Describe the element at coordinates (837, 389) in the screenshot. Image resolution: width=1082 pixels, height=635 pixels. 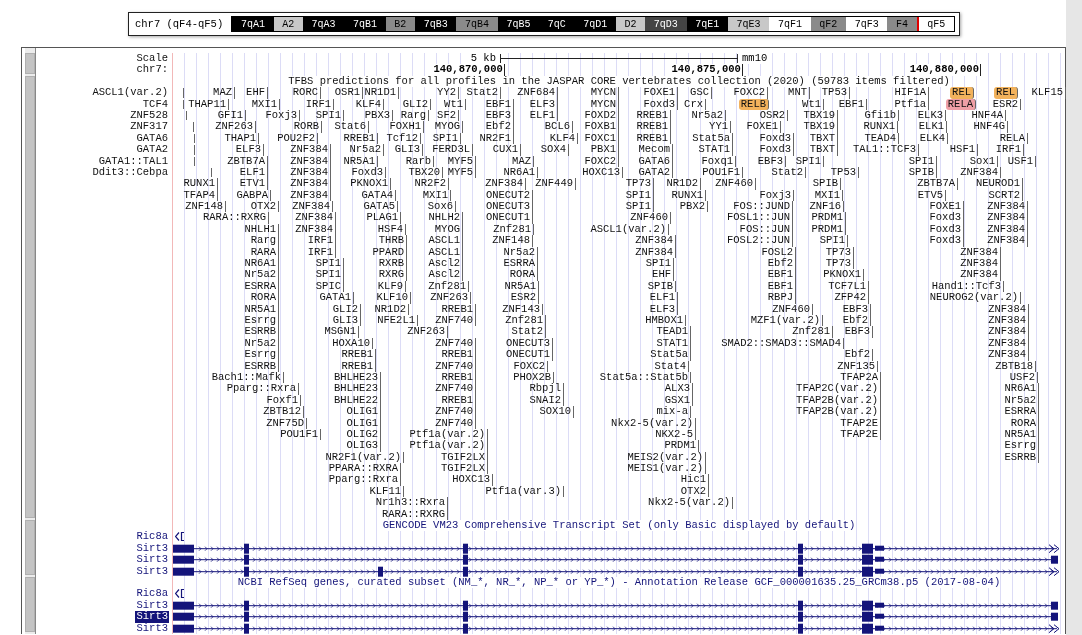
I see `tfbs-label: TFAP2C(var.2)` at that location.